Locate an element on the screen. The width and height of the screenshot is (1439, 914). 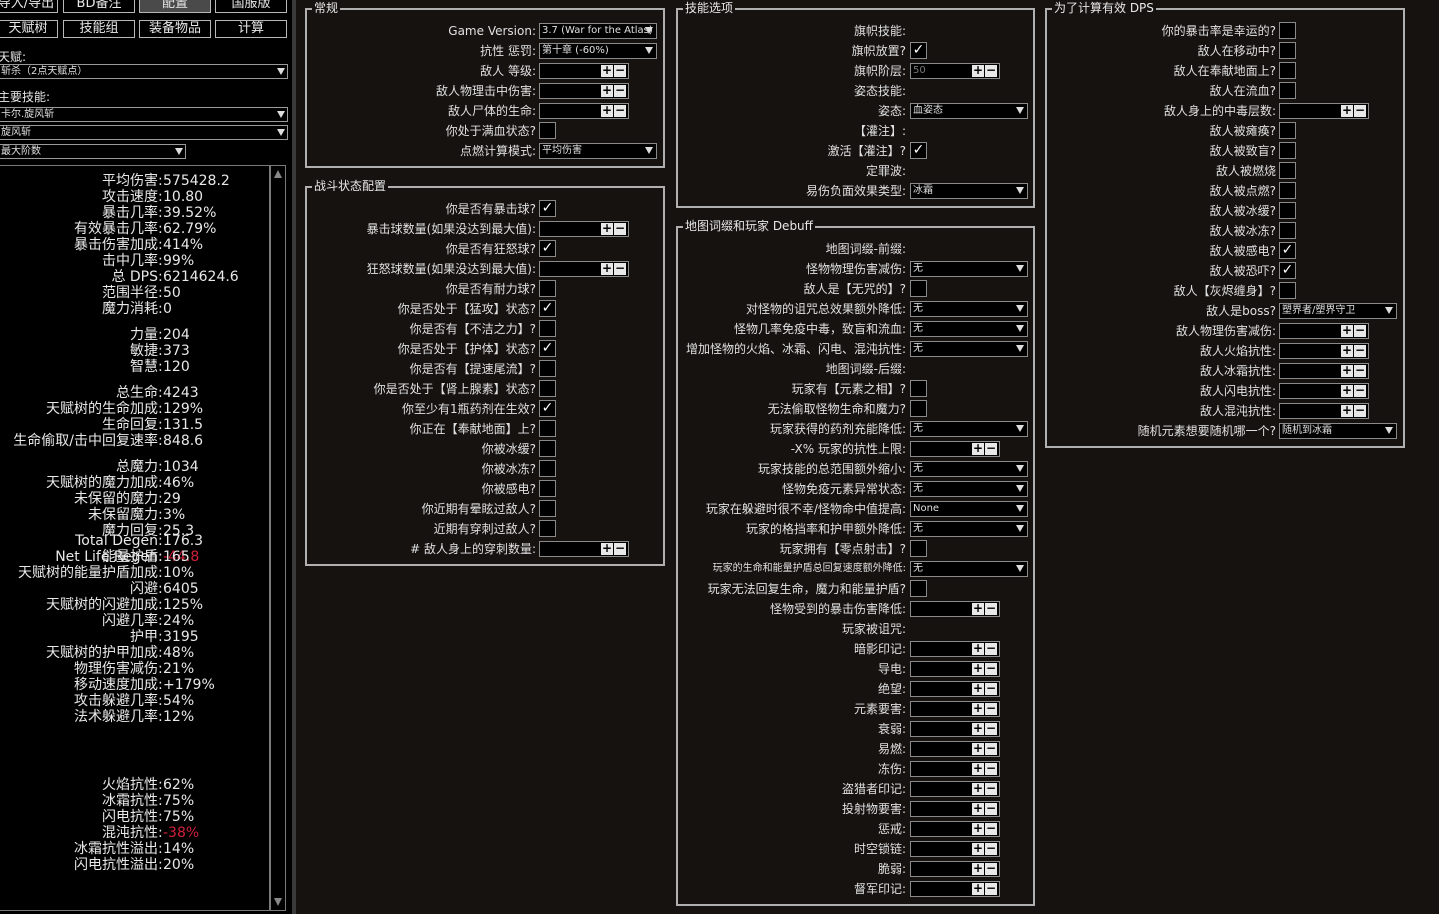
general-dropdown: 3.7 (War for the Atlas) is located at coordinates (598, 31).